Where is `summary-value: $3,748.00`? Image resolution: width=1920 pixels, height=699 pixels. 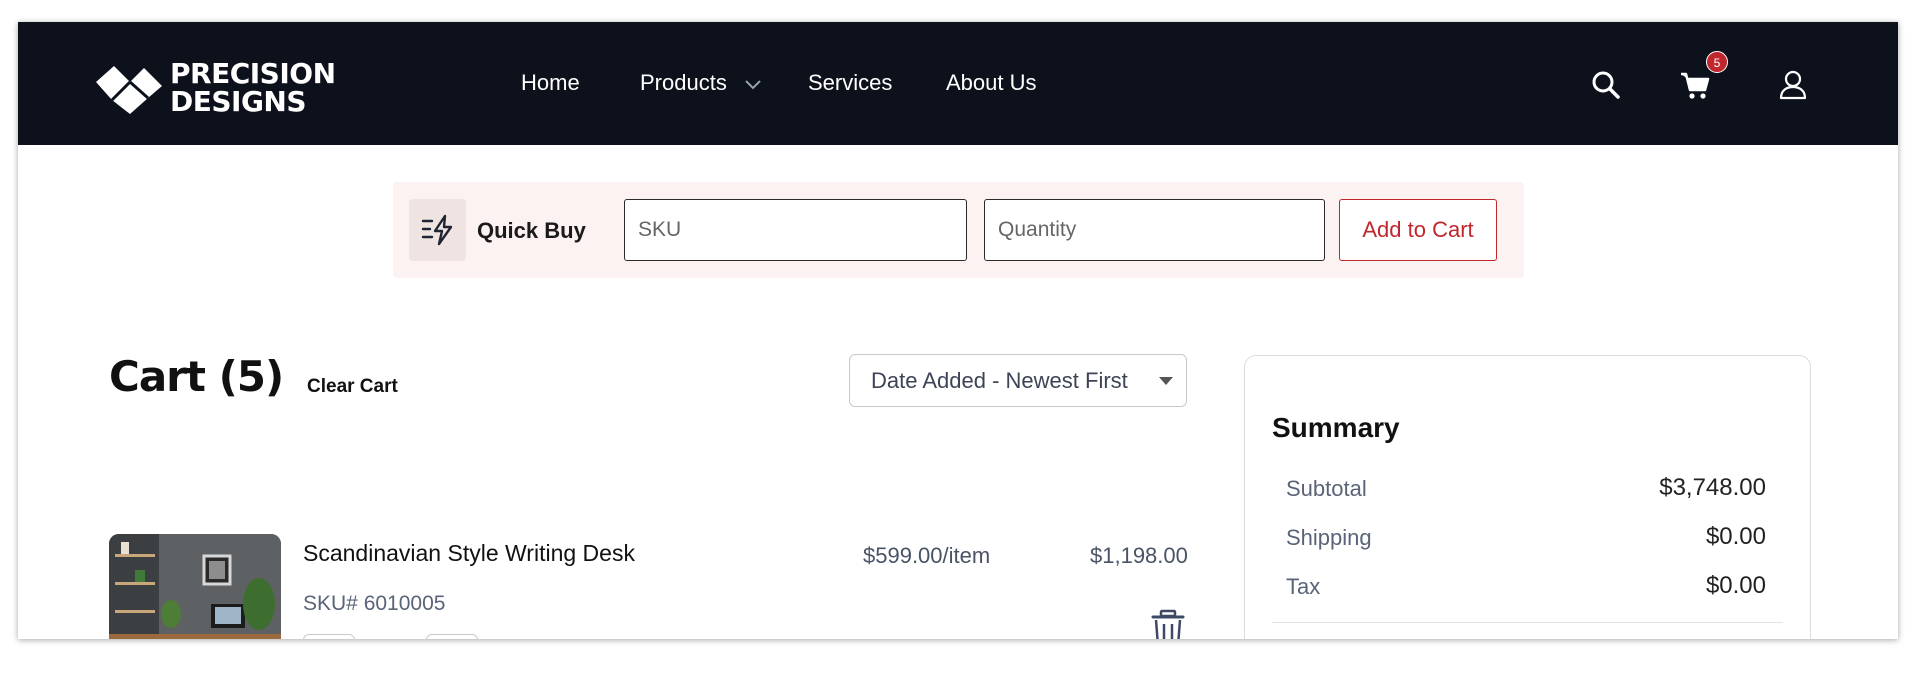 summary-value: $3,748.00 is located at coordinates (1712, 487).